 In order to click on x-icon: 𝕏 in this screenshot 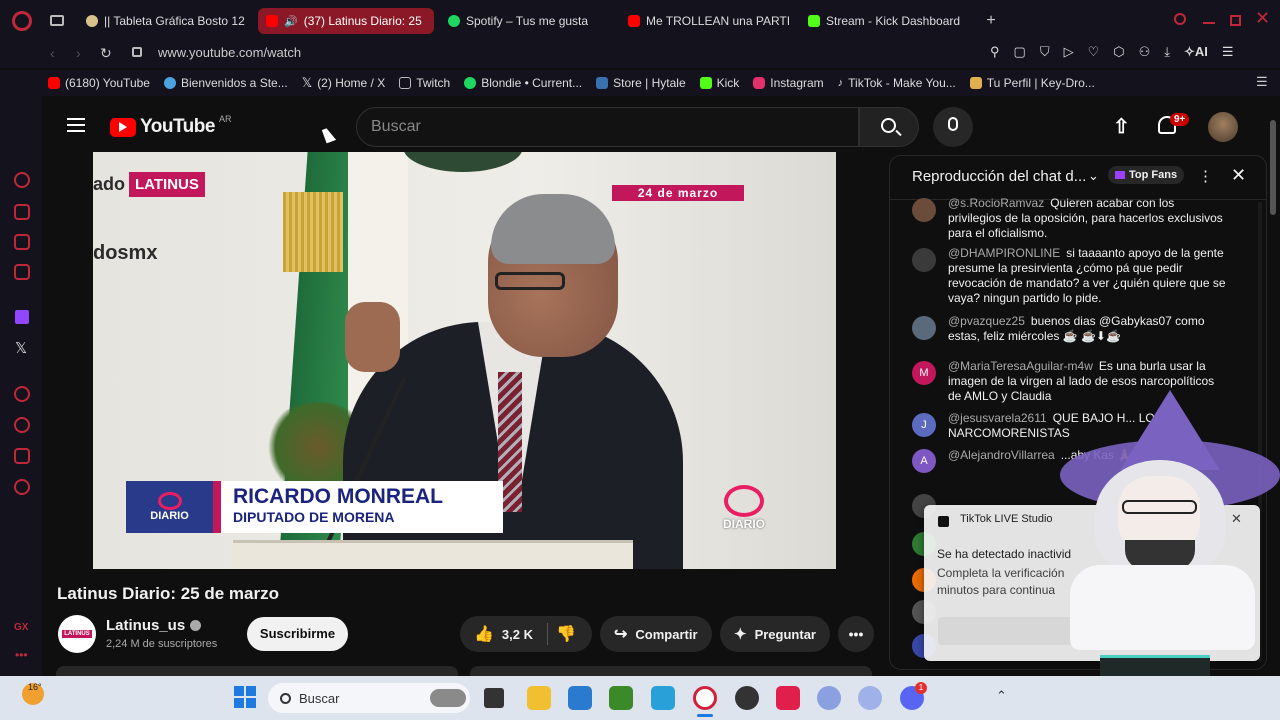, I will do `click(21, 348)`.